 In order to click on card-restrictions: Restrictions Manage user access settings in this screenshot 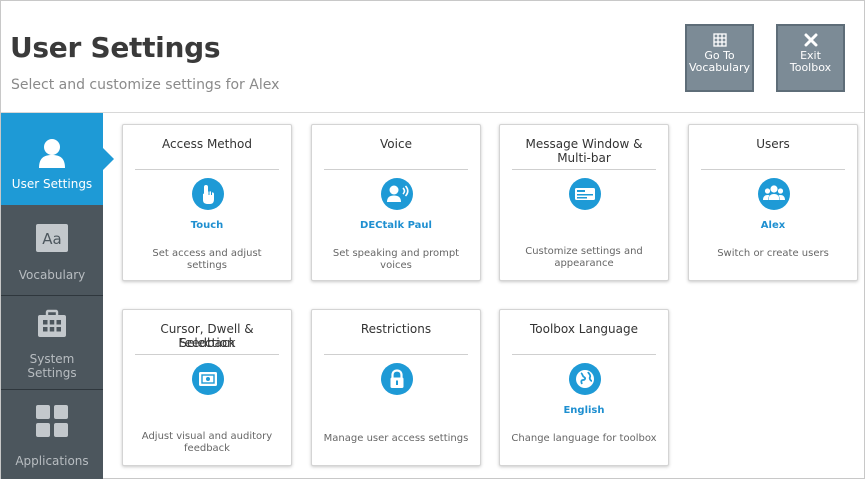, I will do `click(396, 387)`.